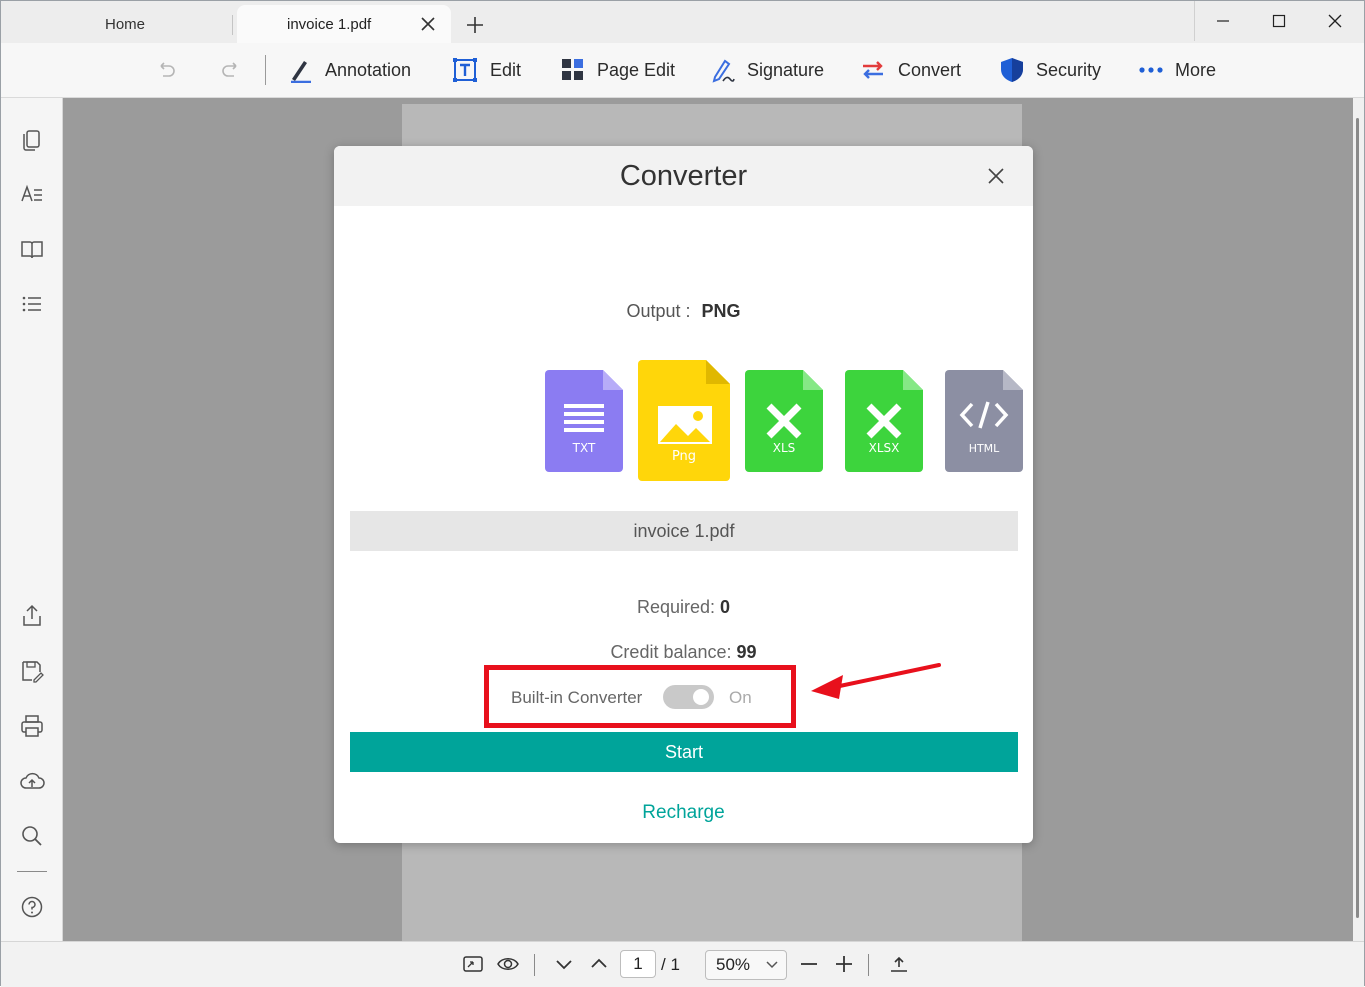 The width and height of the screenshot is (1365, 987). I want to click on convert-label: Convert, so click(930, 69).